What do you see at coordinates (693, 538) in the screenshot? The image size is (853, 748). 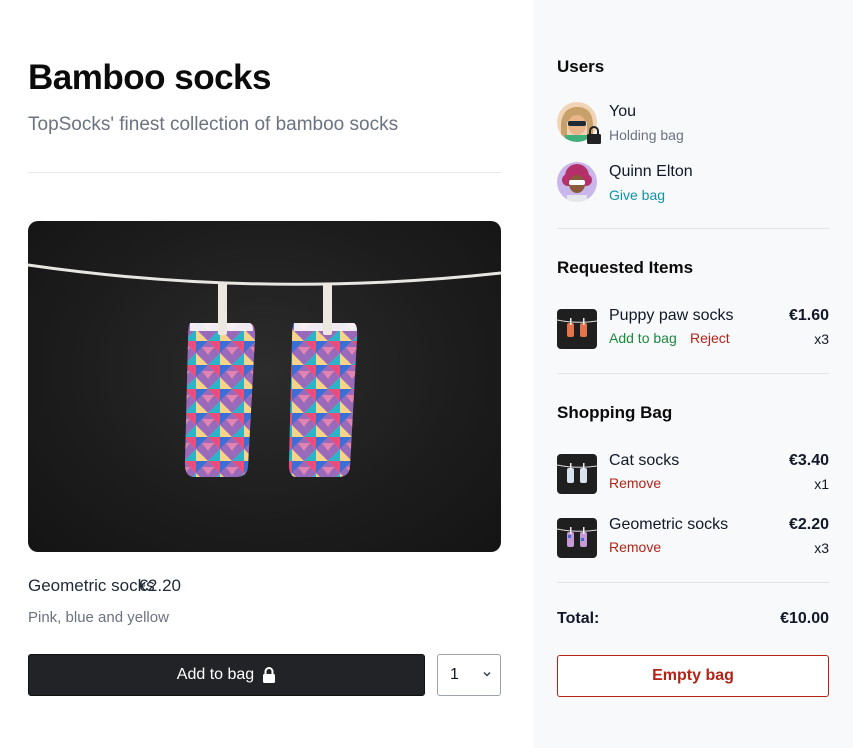 I see `bag-item: Geometric socks €2.20 Remove x3` at bounding box center [693, 538].